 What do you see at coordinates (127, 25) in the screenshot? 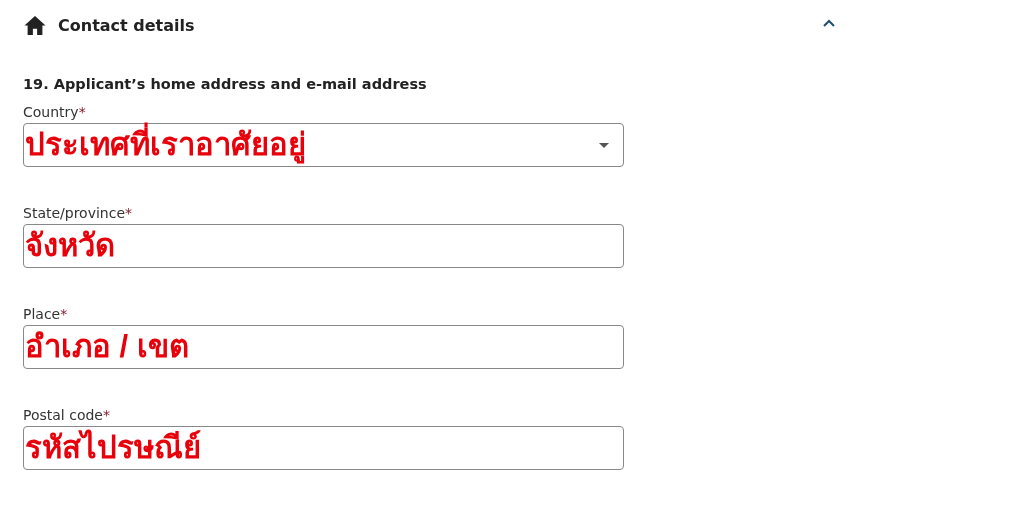
I see `section-title: Contact details` at bounding box center [127, 25].